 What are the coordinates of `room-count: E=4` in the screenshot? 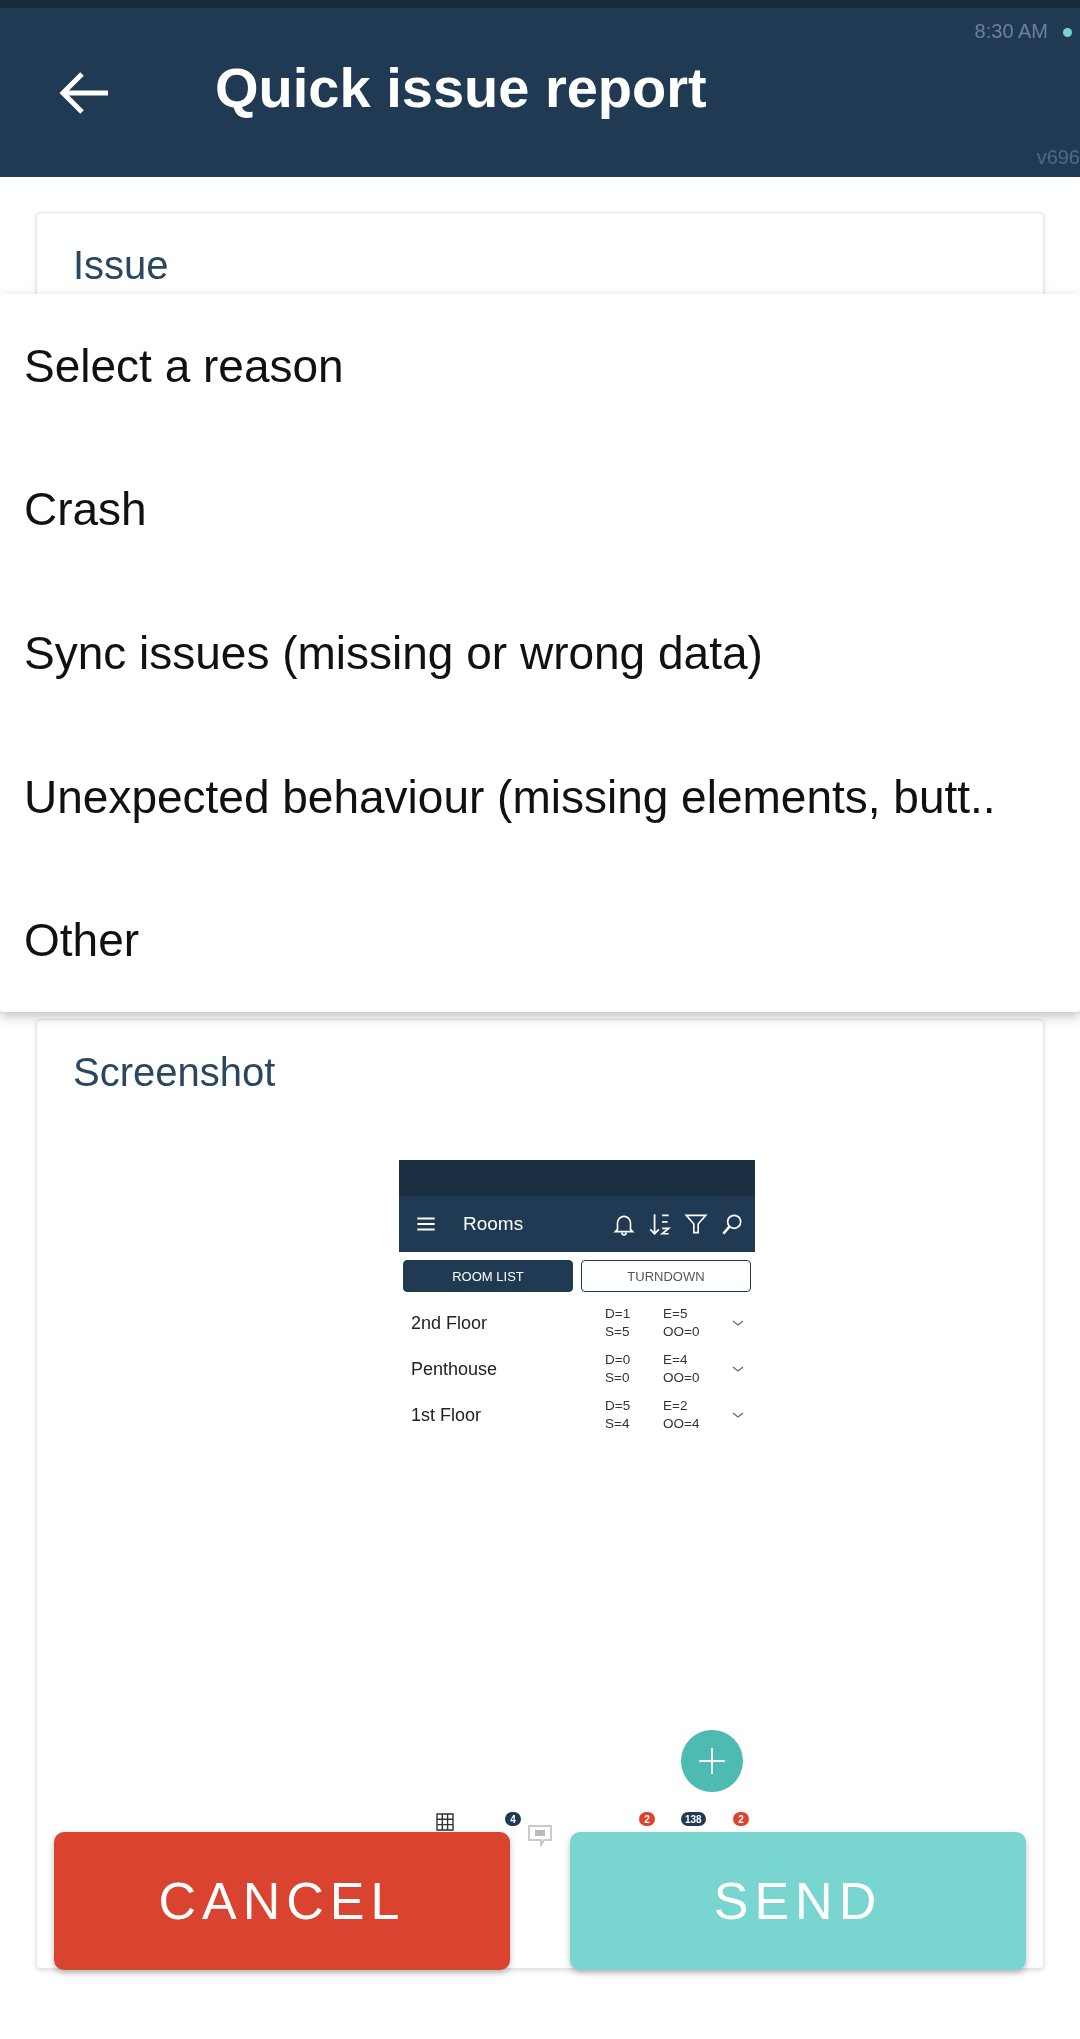 It's located at (676, 1360).